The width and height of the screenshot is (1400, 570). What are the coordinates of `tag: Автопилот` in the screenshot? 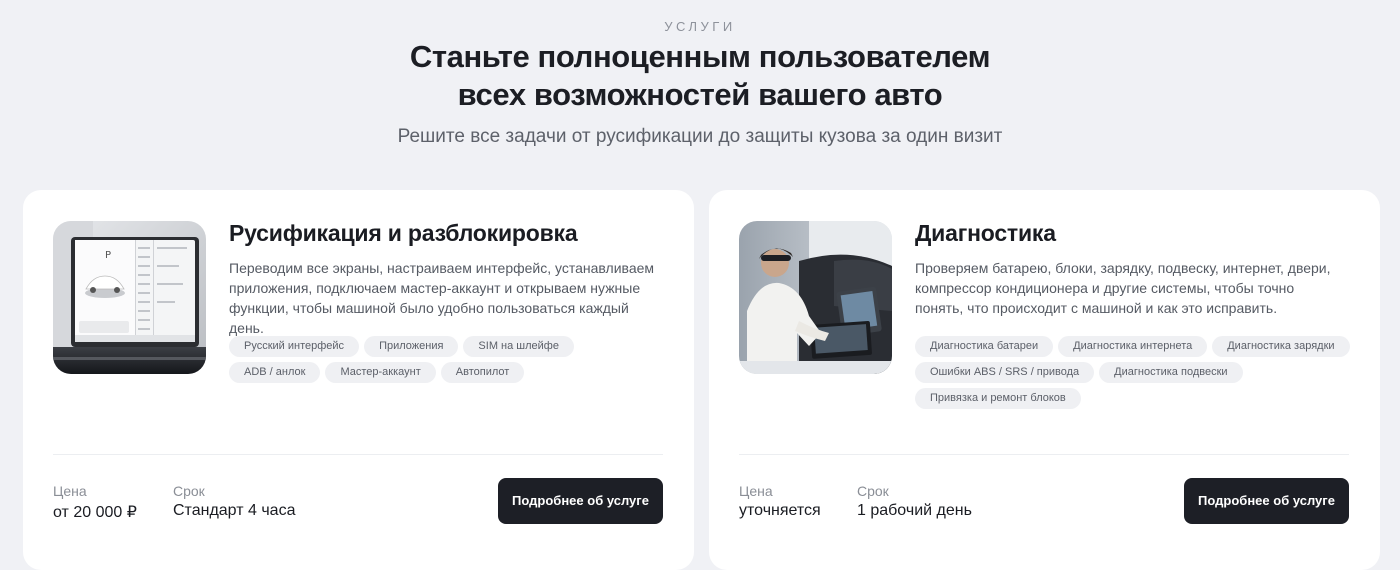 It's located at (482, 372).